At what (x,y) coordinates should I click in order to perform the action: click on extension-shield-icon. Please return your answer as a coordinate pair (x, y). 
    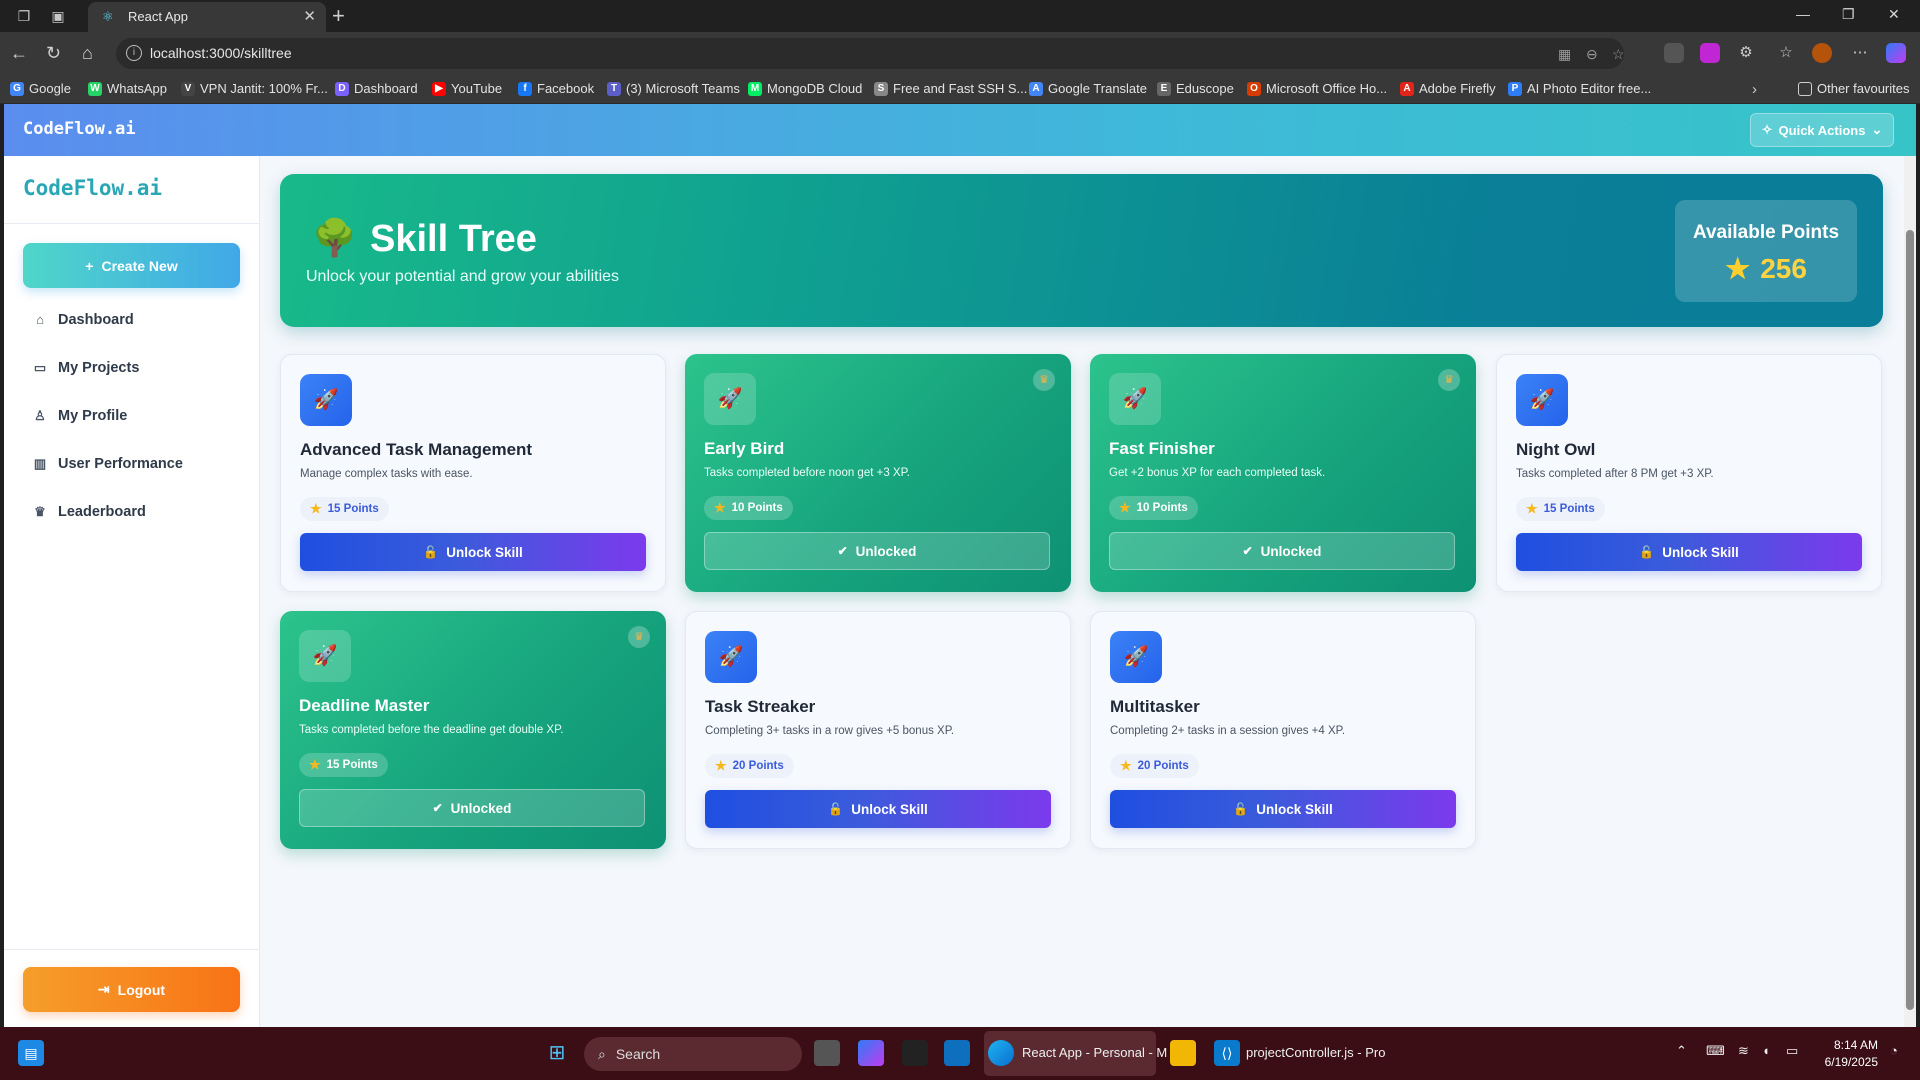
    Looking at the image, I should click on (1674, 53).